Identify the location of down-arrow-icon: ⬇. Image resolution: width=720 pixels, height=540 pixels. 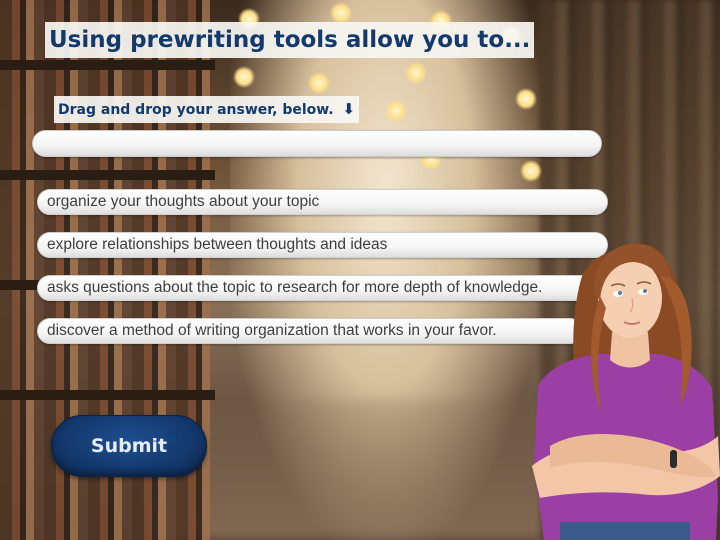
(349, 109).